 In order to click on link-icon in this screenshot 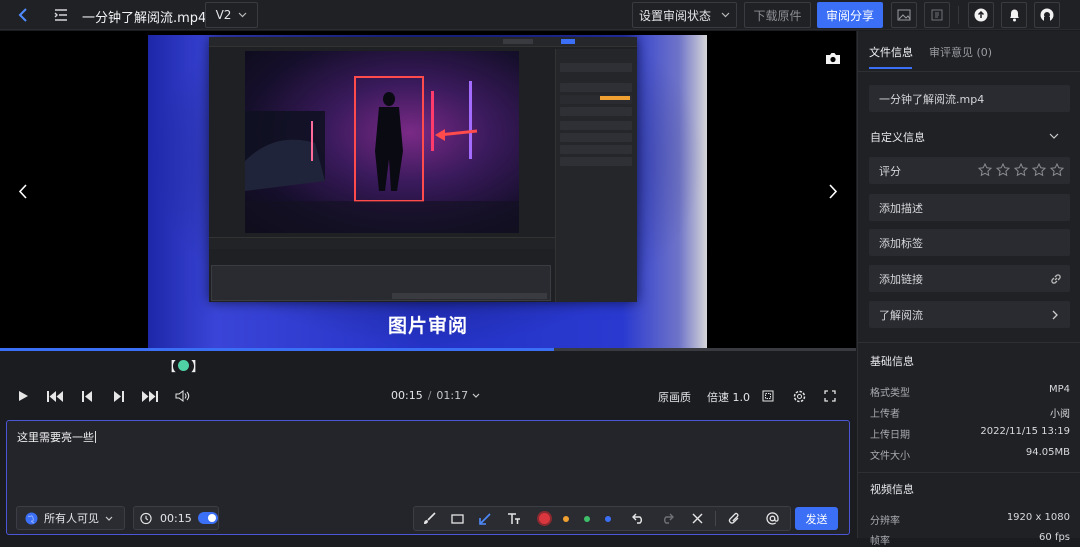, I will do `click(1056, 279)`.